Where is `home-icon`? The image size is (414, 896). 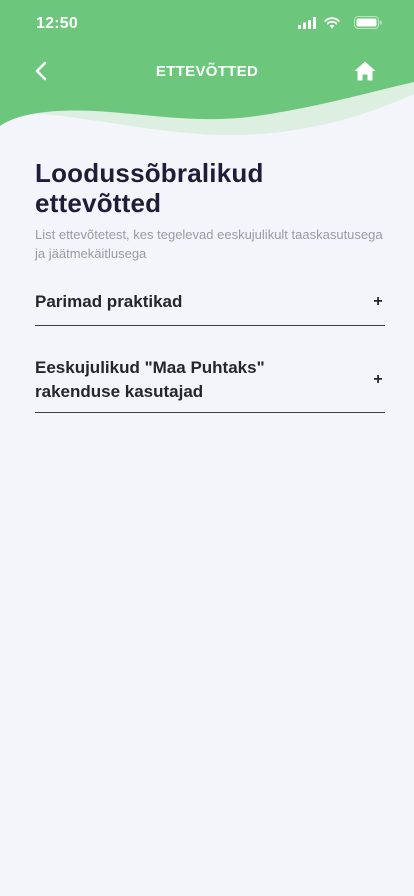
home-icon is located at coordinates (365, 71).